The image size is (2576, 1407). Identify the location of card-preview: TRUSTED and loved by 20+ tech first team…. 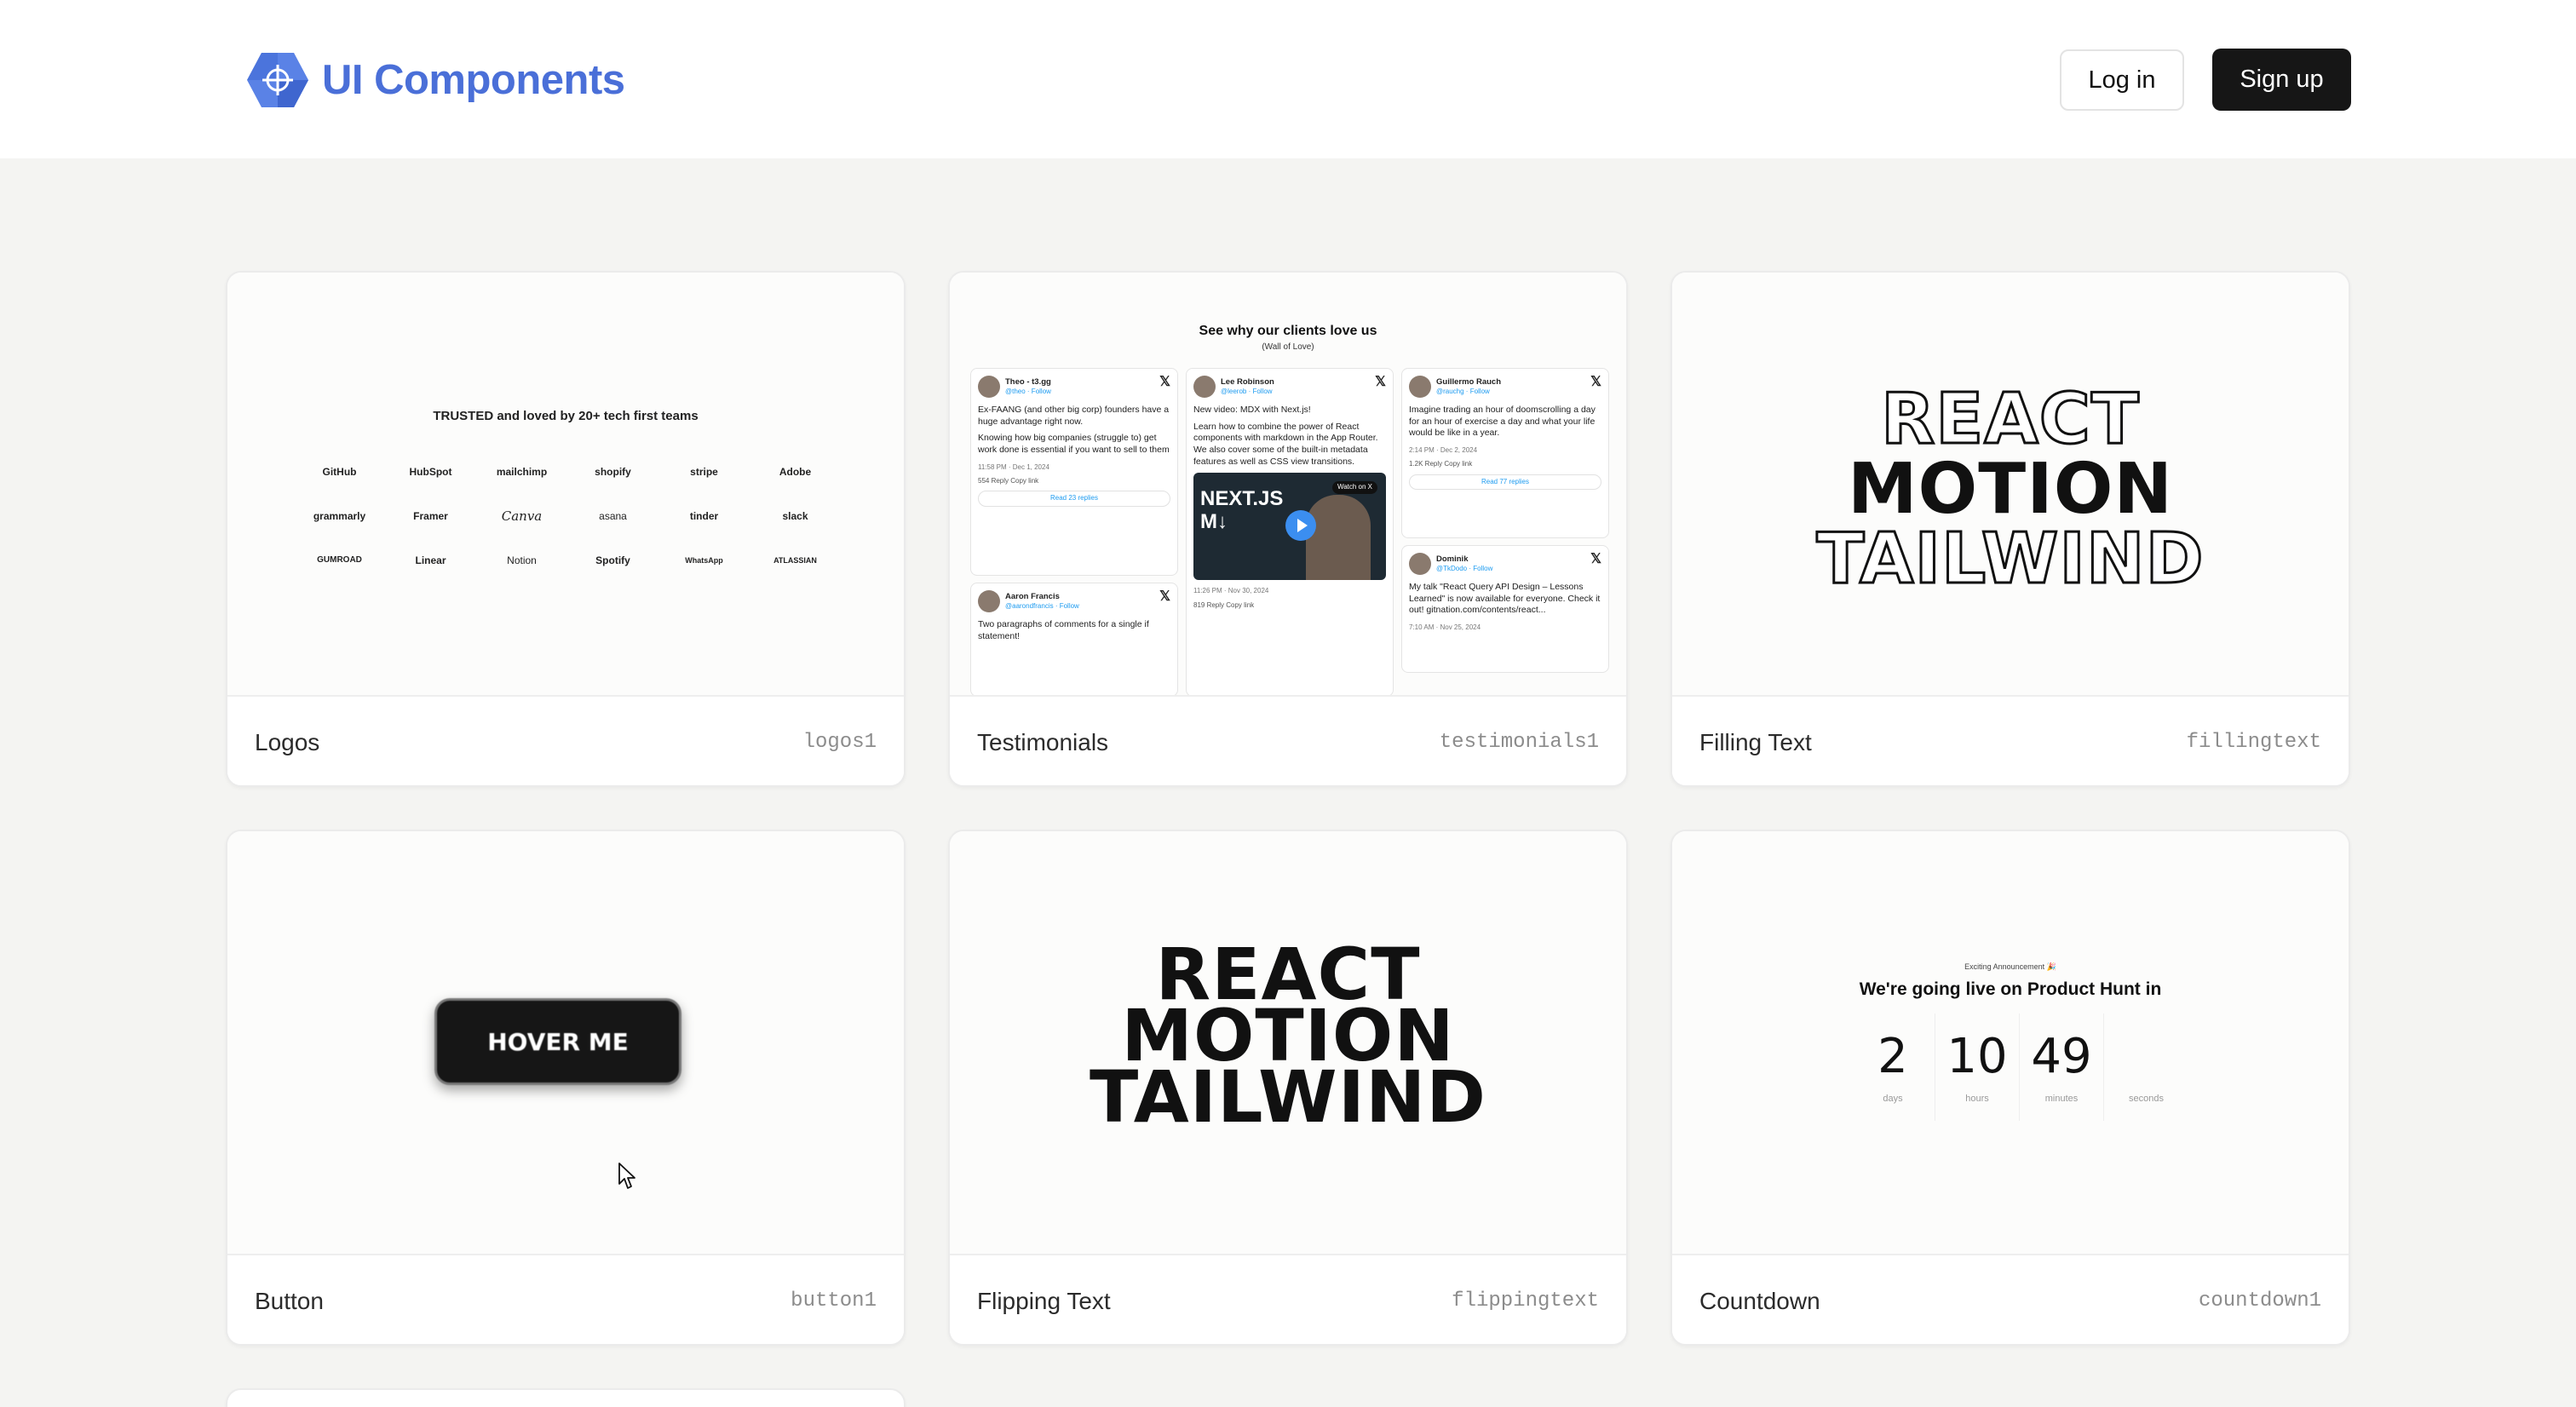
(566, 485).